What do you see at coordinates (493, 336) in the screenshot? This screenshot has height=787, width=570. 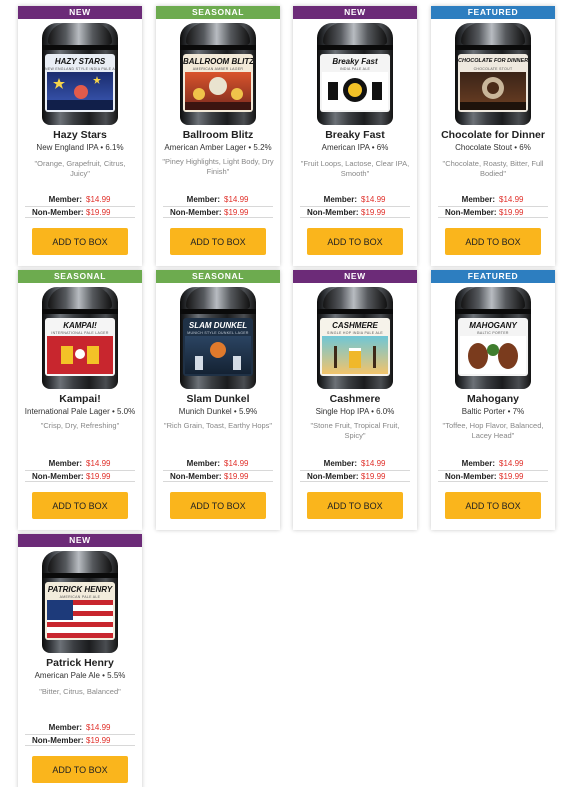 I see `product-image: MAHOGANY BALTIC PORTER` at bounding box center [493, 336].